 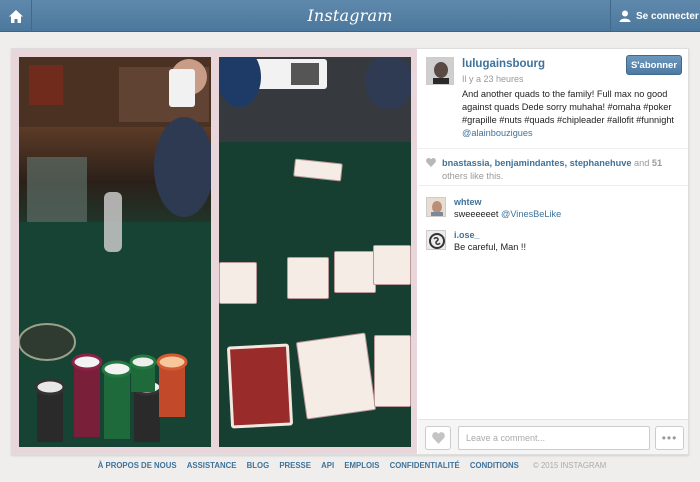 I want to click on user-icon, so click(x=625, y=16).